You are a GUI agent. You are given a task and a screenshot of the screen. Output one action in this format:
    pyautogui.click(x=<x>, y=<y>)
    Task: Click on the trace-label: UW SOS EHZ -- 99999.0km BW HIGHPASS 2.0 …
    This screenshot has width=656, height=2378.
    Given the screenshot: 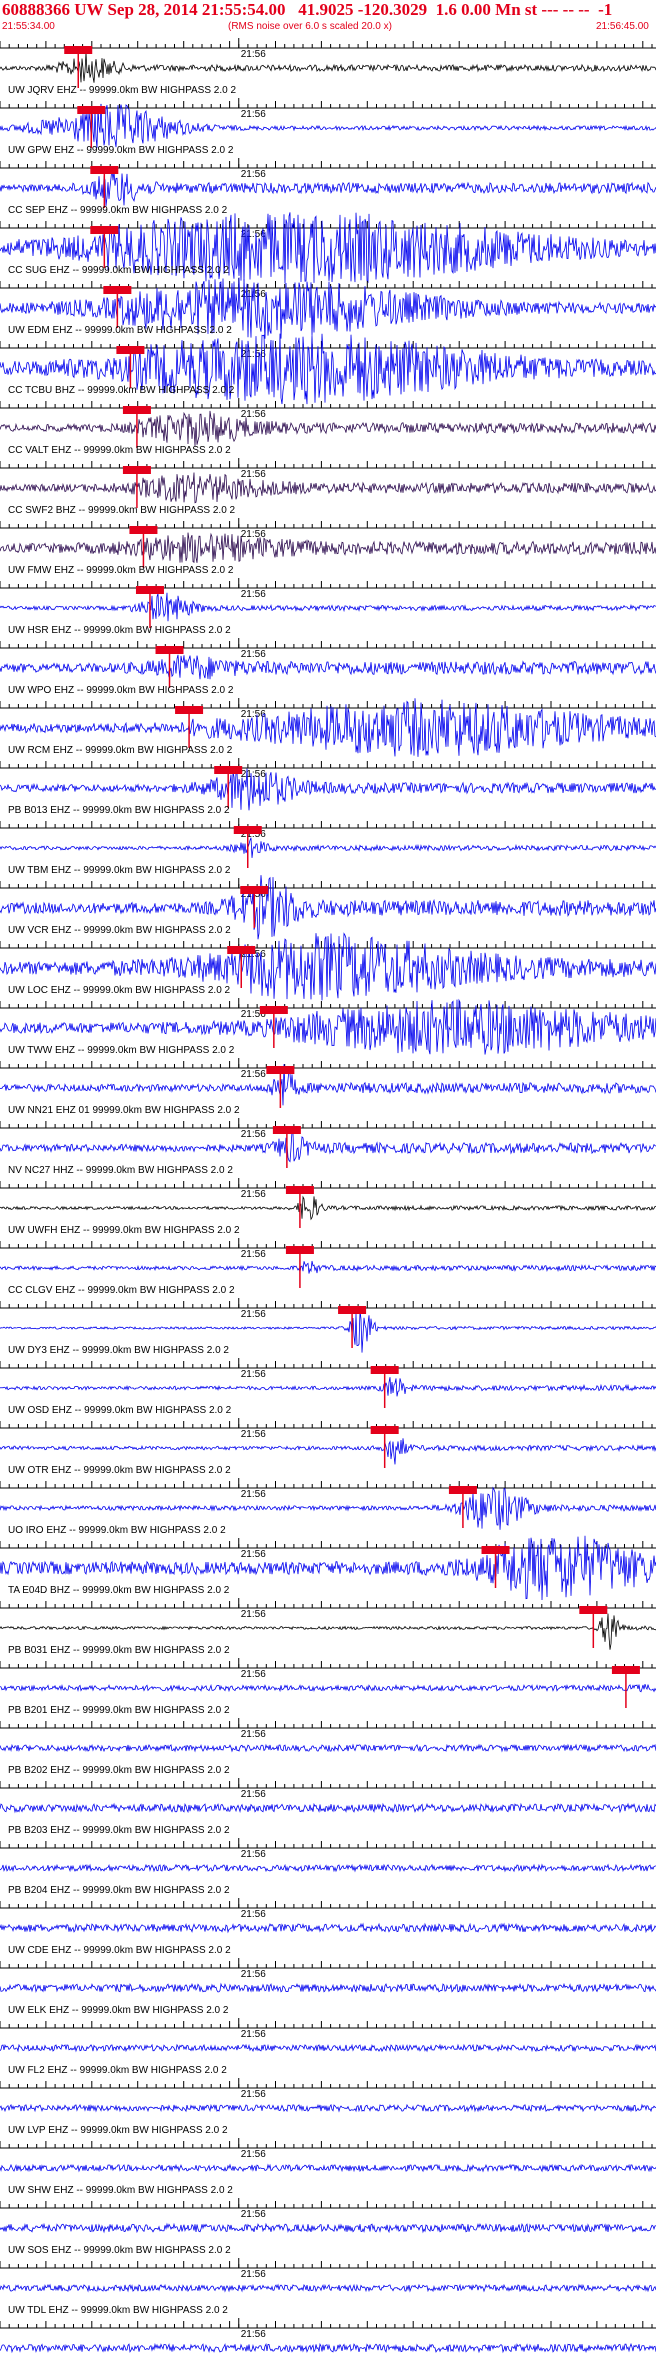 What is the action you would take?
    pyautogui.click(x=119, y=2250)
    